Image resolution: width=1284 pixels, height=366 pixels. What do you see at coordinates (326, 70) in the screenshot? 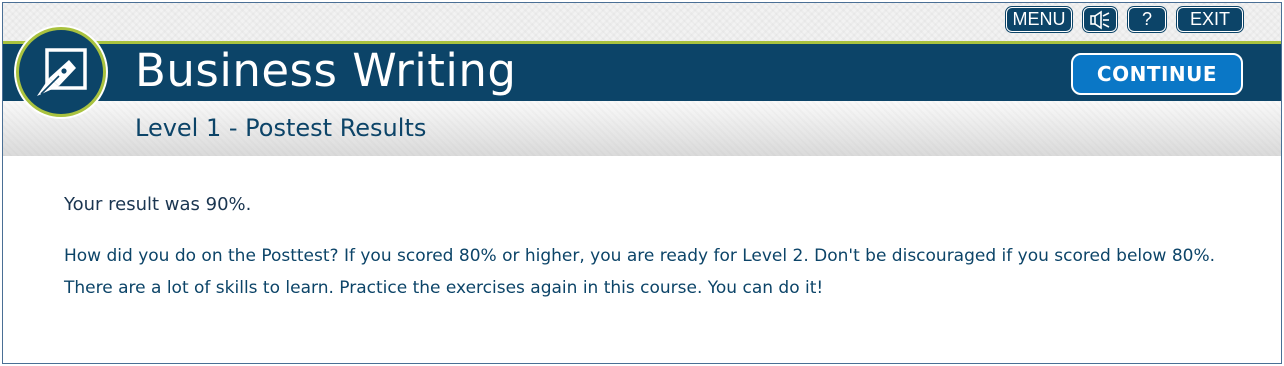
I see `course-title: Business Writing` at bounding box center [326, 70].